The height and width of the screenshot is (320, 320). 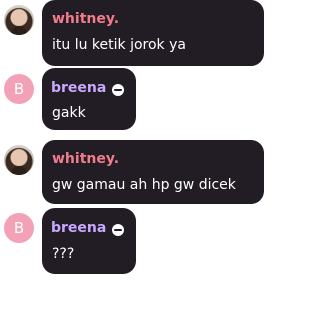 I want to click on message-text: itu lu ketik jorok ya, so click(x=119, y=45).